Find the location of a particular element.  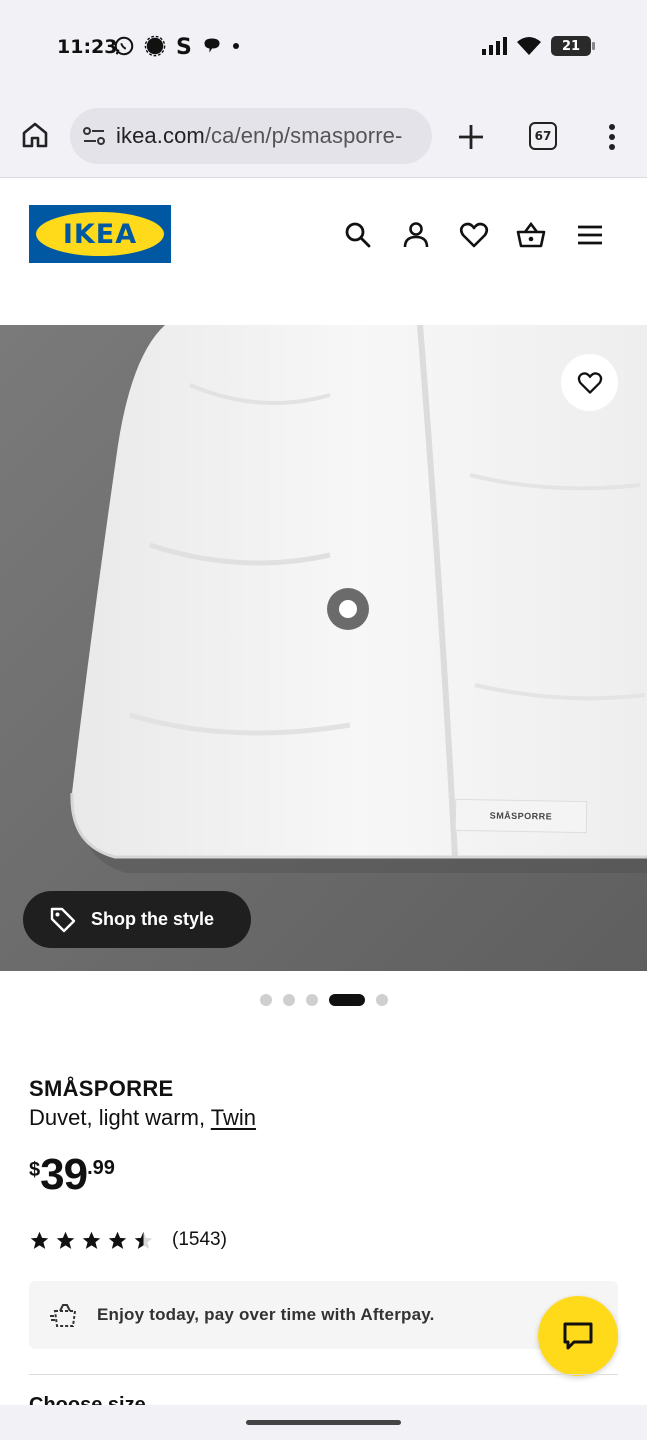

gesture-handle is located at coordinates (323, 1422).